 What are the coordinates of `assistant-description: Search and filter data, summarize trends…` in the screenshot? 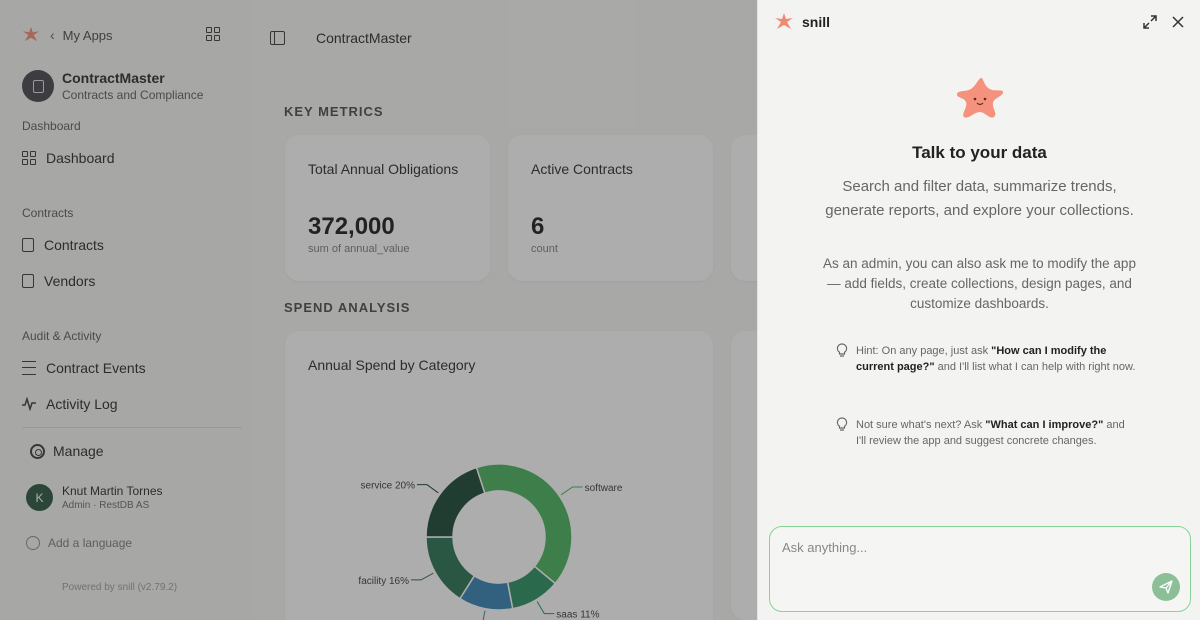 It's located at (979, 198).